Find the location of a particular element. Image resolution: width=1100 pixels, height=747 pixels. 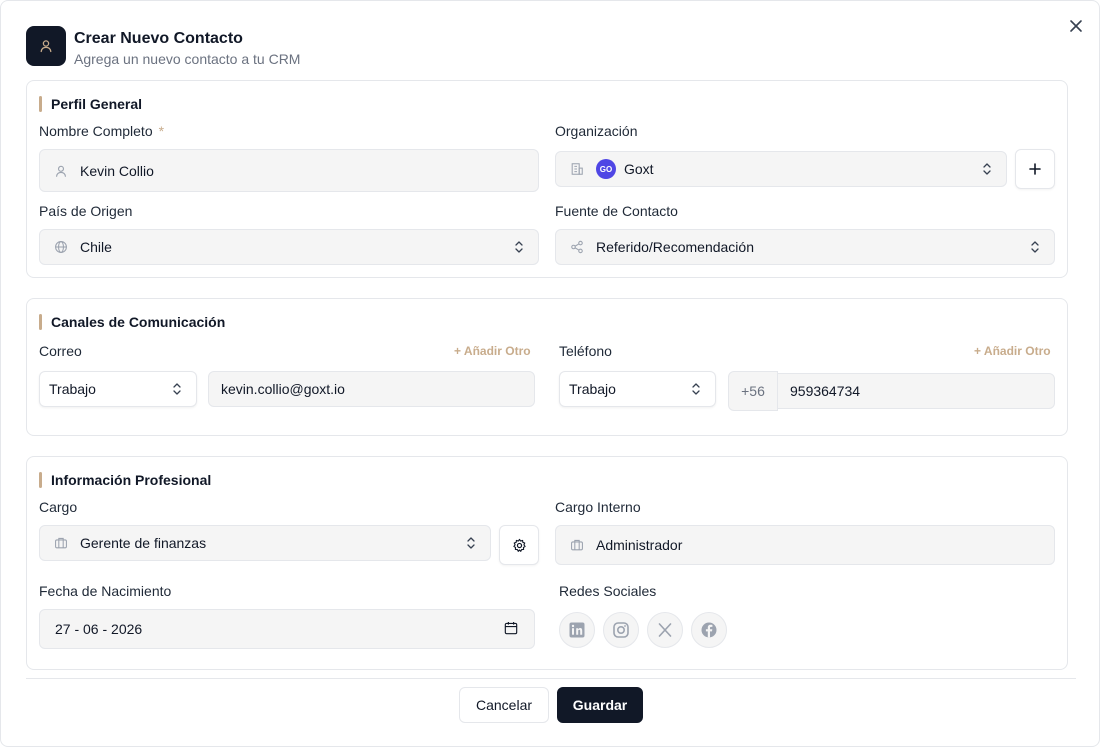

fuente-value: Referido/Recomendación is located at coordinates (675, 247).